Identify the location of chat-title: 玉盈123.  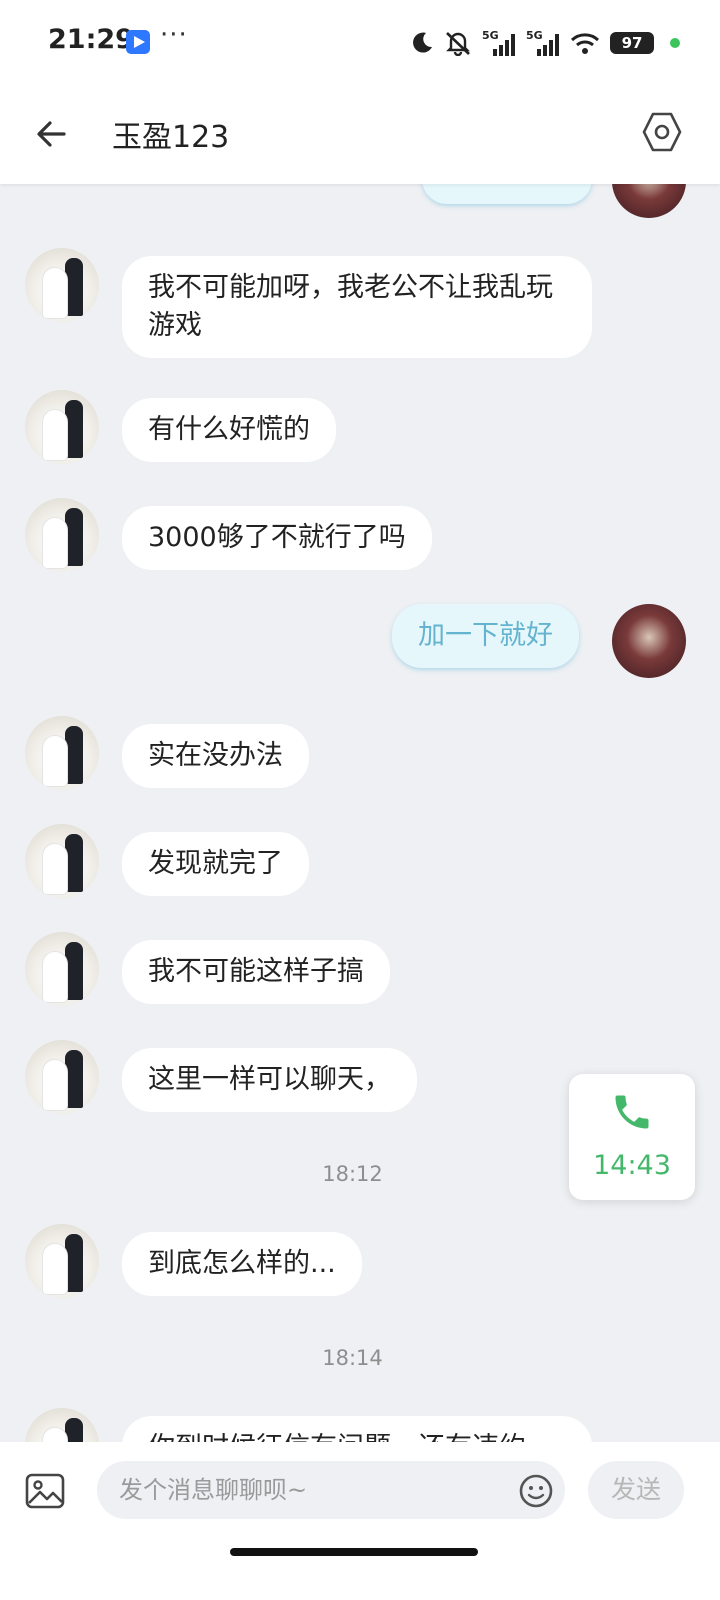
(171, 137).